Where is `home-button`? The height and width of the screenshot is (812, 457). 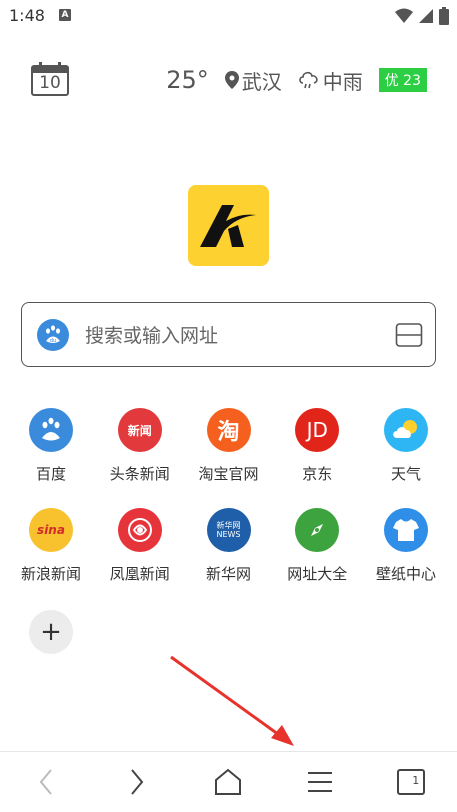 home-button is located at coordinates (228, 782).